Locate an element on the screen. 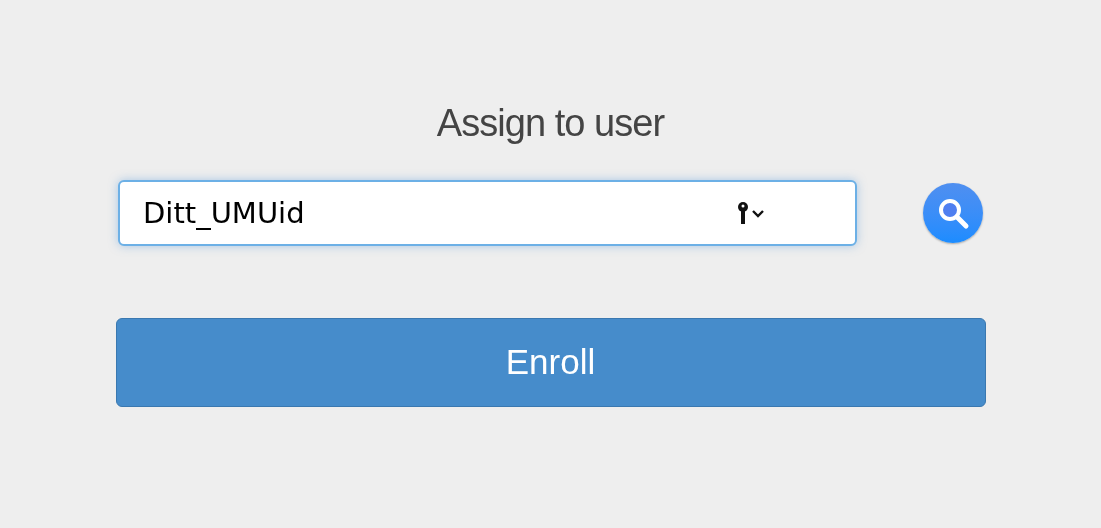  search-button is located at coordinates (953, 213).